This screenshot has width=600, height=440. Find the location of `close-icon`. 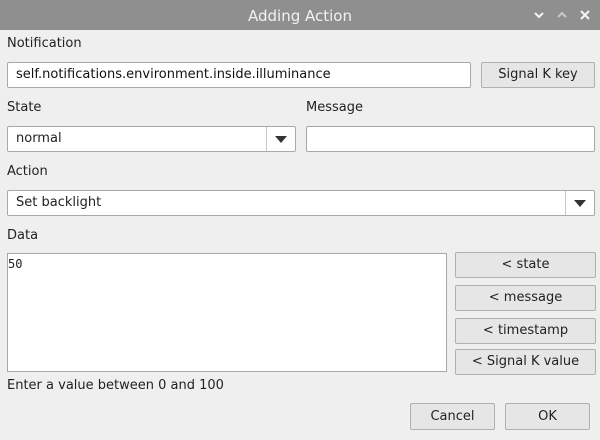

close-icon is located at coordinates (585, 15).